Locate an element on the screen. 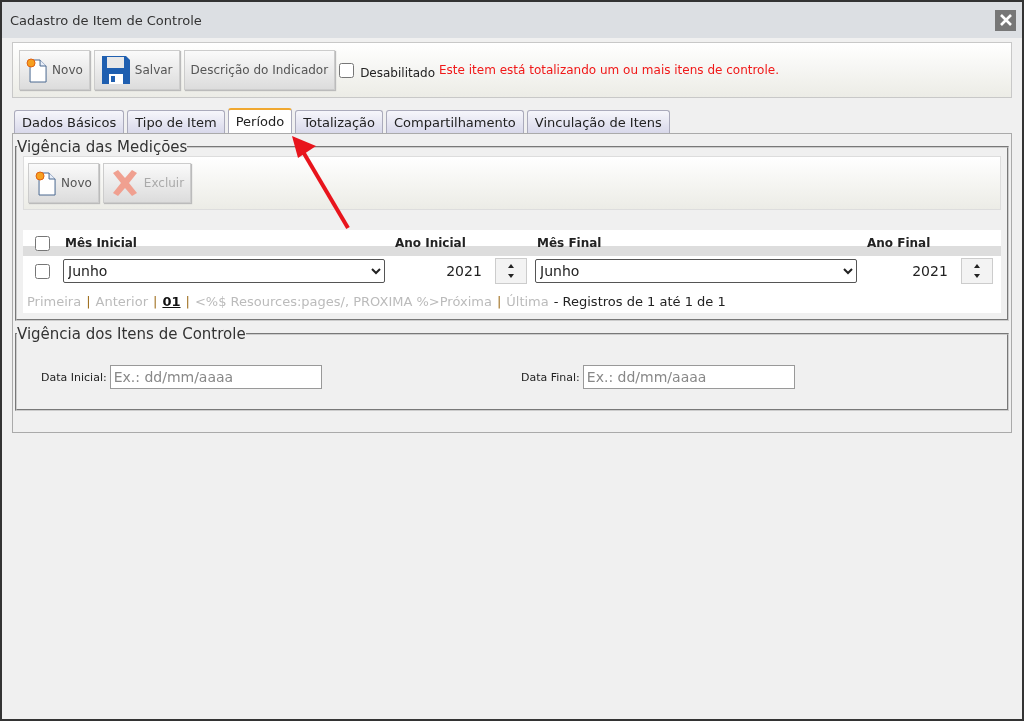 This screenshot has height=721, width=1024. section-legend: Vigência das Medições is located at coordinates (102, 147).